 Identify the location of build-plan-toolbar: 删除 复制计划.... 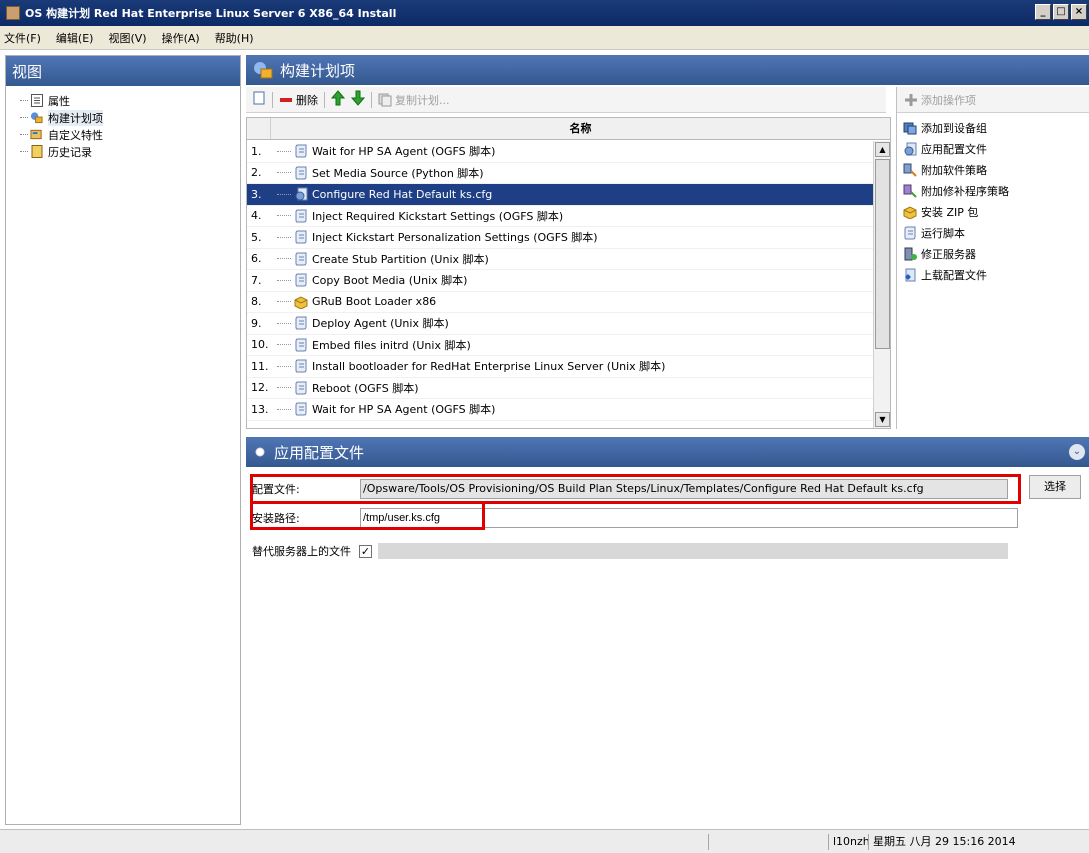
(566, 100).